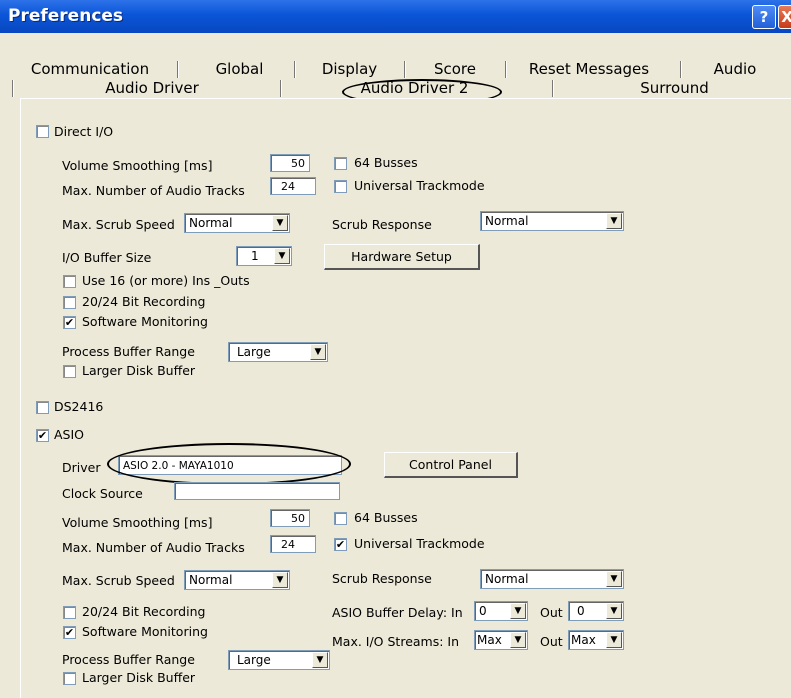  I want to click on asio-buffer-delay-out-value: 0, so click(581, 611).